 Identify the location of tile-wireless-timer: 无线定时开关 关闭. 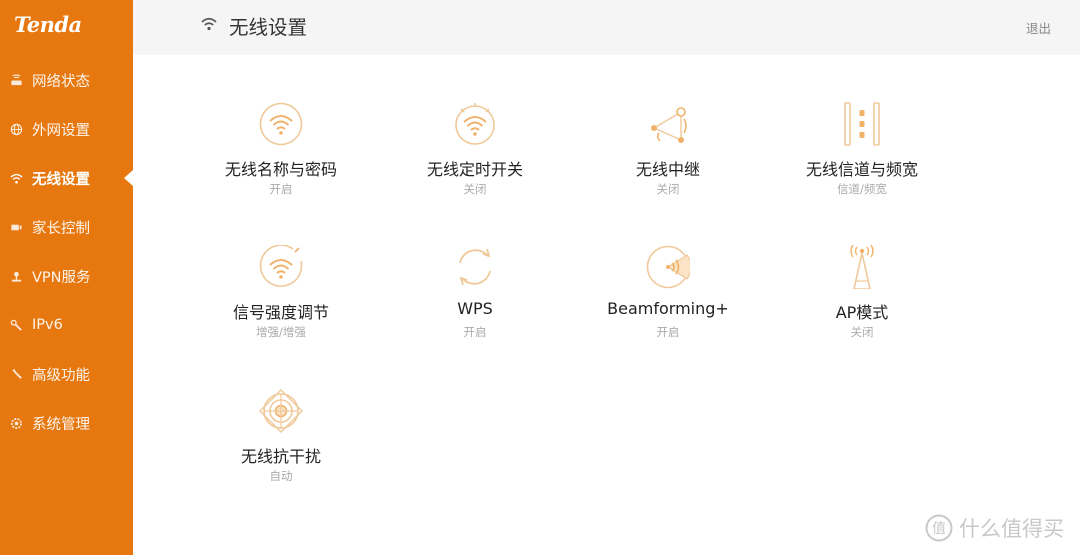
(475, 157).